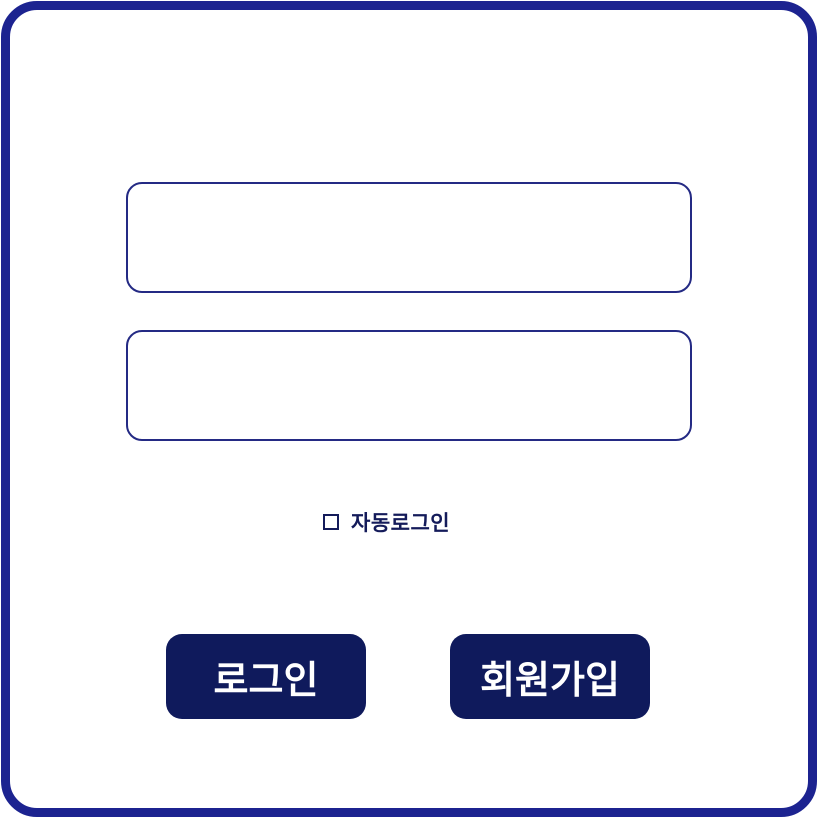 Image resolution: width=818 pixels, height=818 pixels. What do you see at coordinates (401, 523) in the screenshot?
I see `auto-login-label: 자동로그인` at bounding box center [401, 523].